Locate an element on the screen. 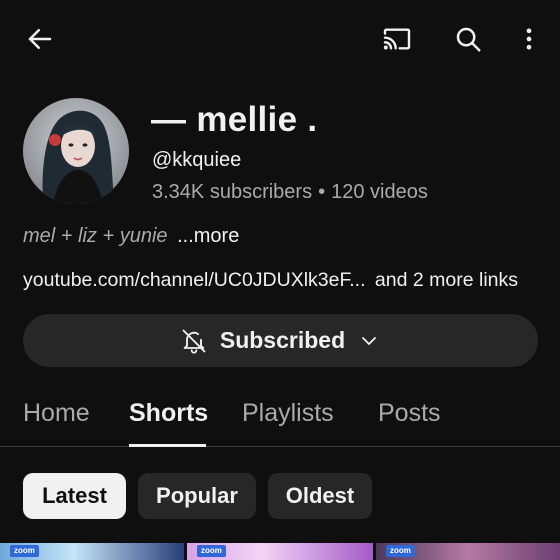  subscribed-label: Subscribed is located at coordinates (282, 340).